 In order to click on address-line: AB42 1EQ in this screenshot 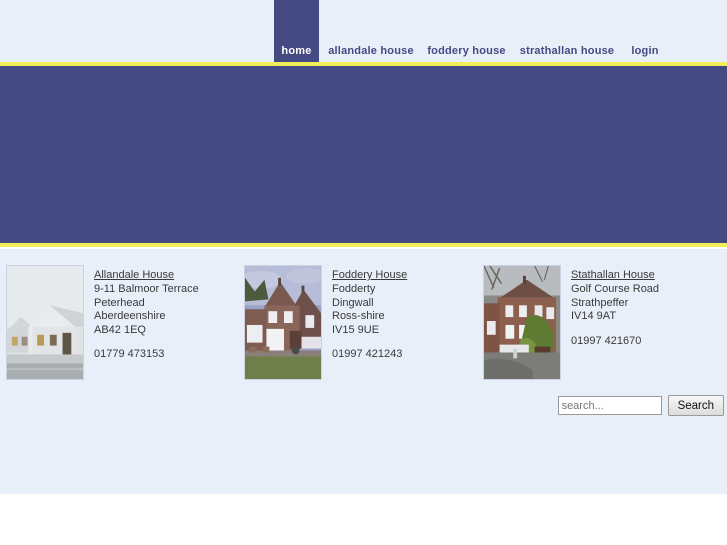, I will do `click(120, 329)`.